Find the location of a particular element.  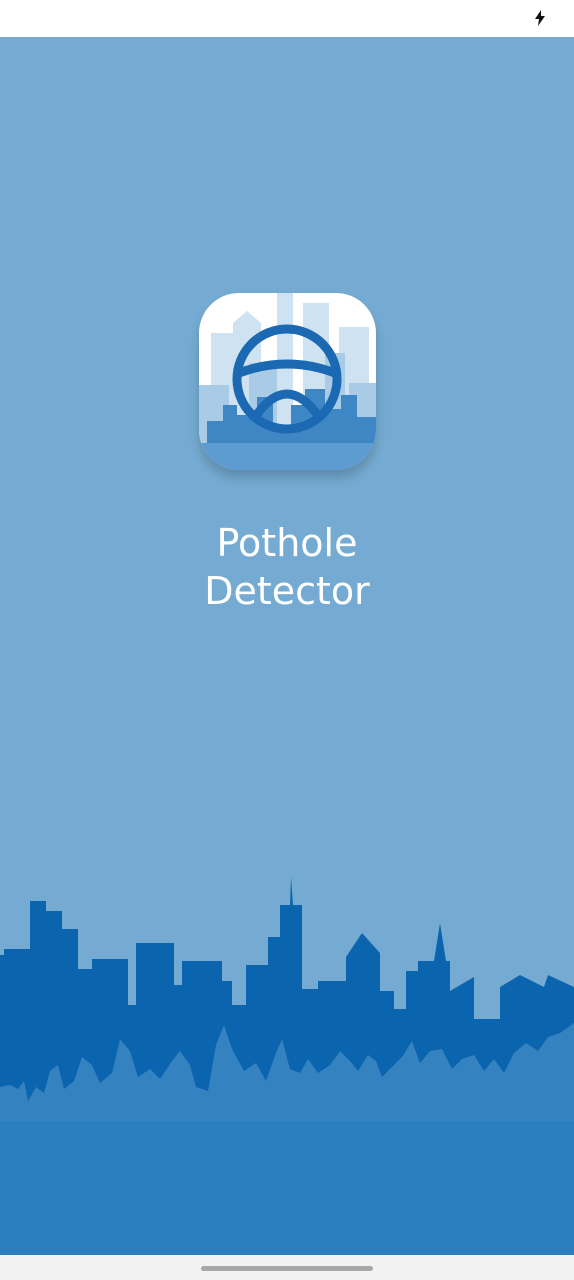

app-title-line-1: Pothole is located at coordinates (287, 543).